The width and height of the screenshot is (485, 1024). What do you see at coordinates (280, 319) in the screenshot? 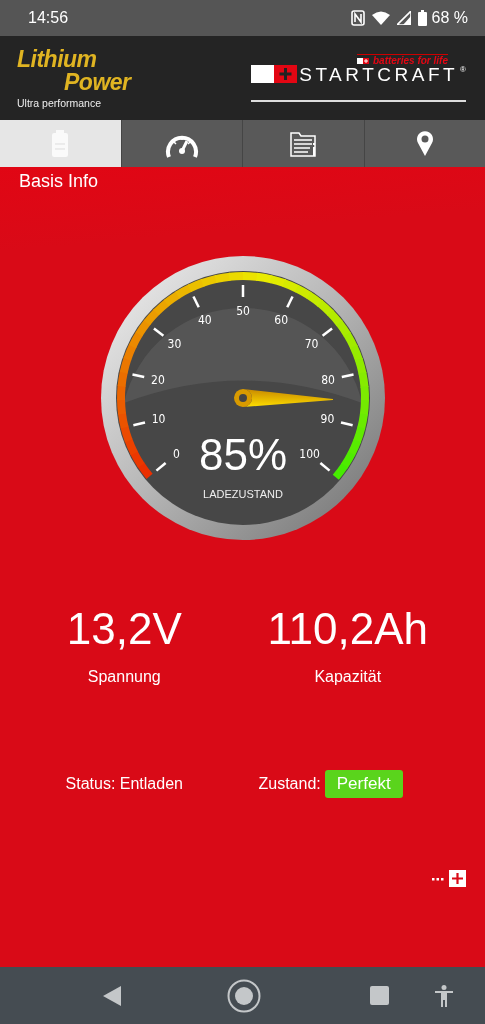
I see `tick-label: 60` at bounding box center [280, 319].